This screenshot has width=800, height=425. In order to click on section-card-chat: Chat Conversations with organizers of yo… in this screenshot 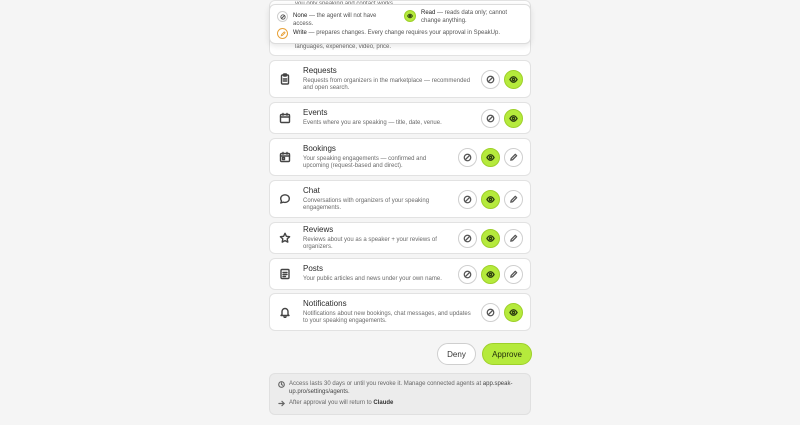, I will do `click(400, 199)`.